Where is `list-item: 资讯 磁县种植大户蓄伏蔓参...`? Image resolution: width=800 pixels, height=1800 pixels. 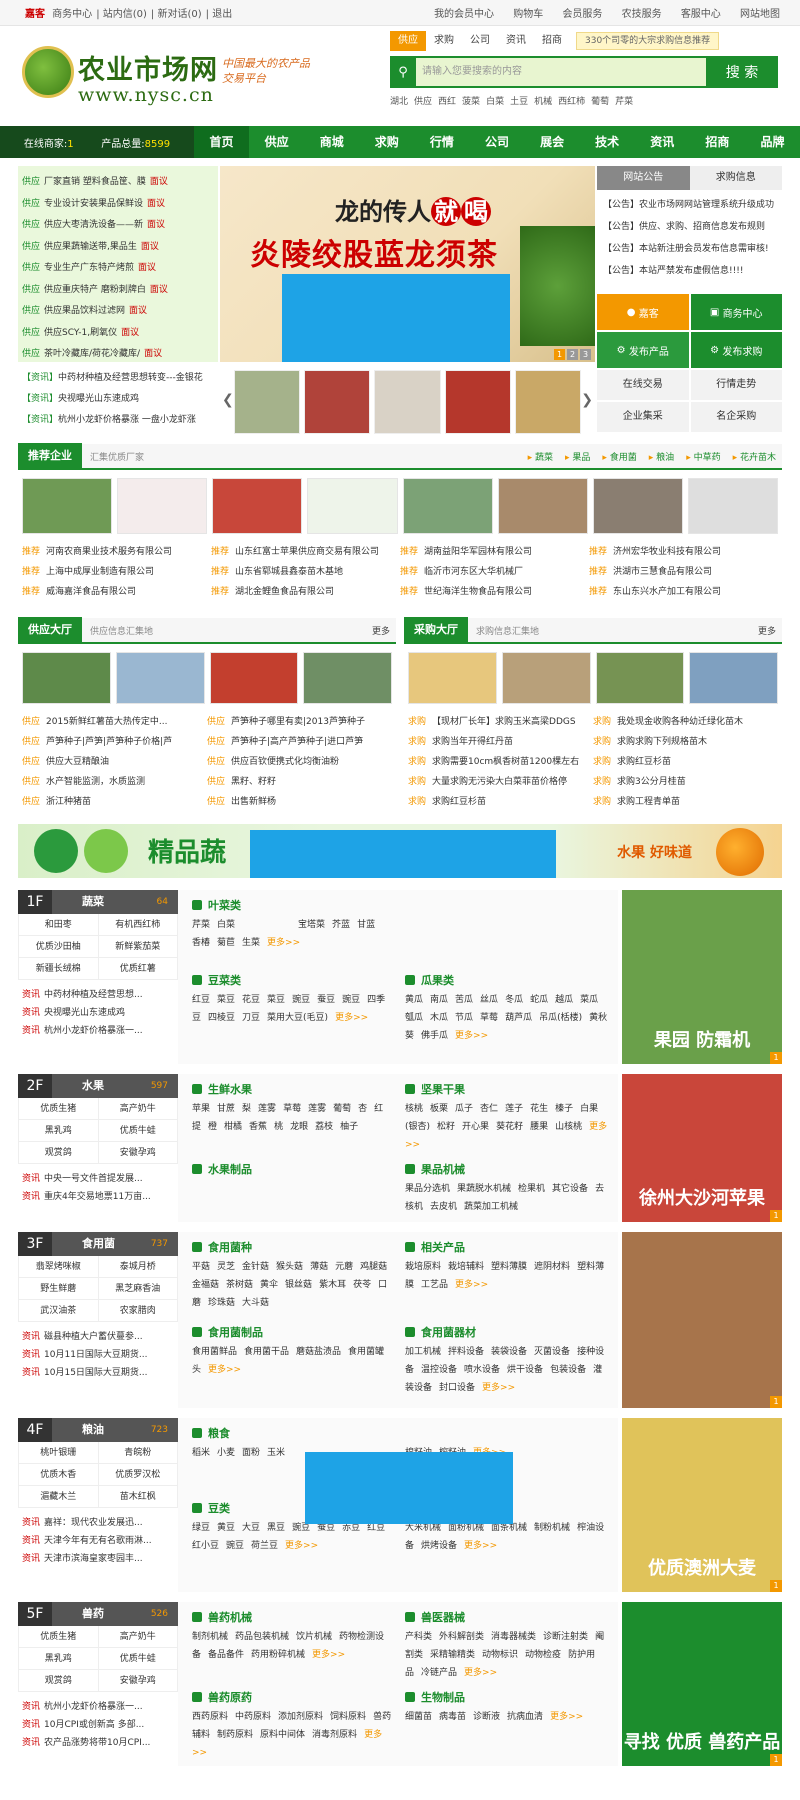 list-item: 资讯 磁县种植大户蓄伏蔓参... is located at coordinates (98, 1337).